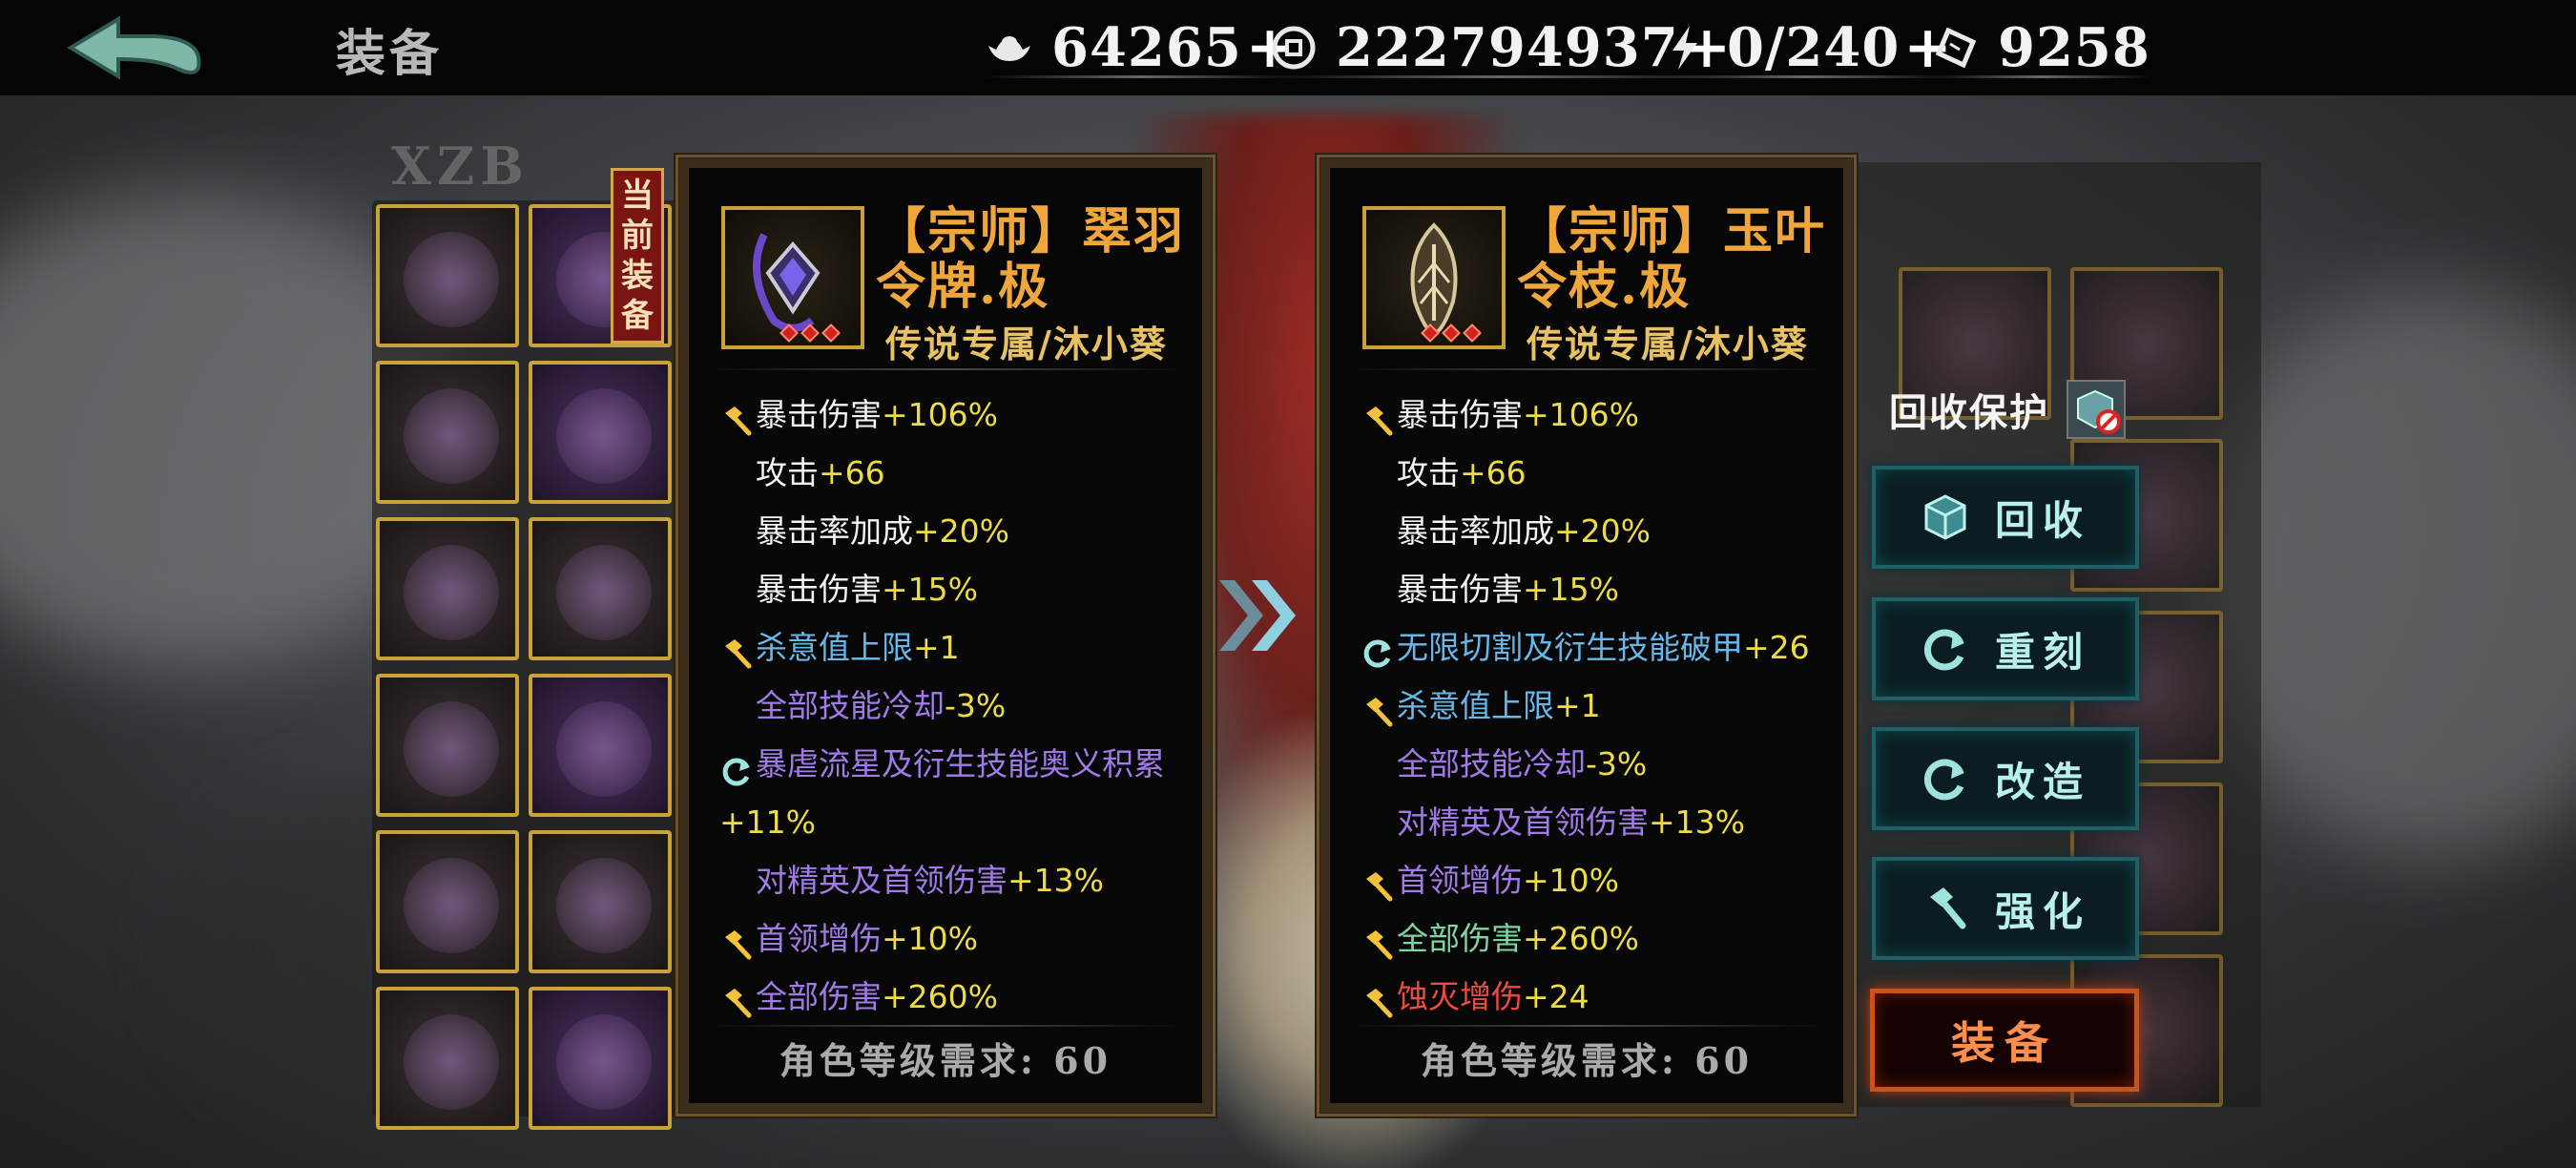  What do you see at coordinates (2004, 1040) in the screenshot?
I see `equip-button: 装备` at bounding box center [2004, 1040].